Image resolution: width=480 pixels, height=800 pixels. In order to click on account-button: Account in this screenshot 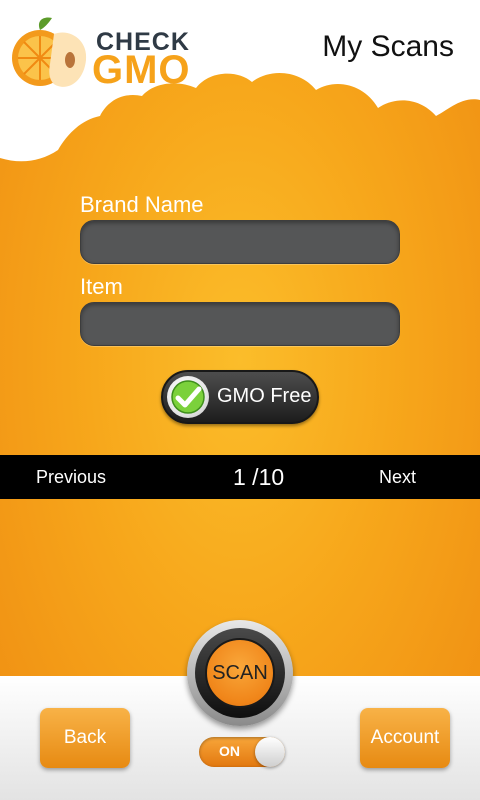, I will do `click(405, 738)`.